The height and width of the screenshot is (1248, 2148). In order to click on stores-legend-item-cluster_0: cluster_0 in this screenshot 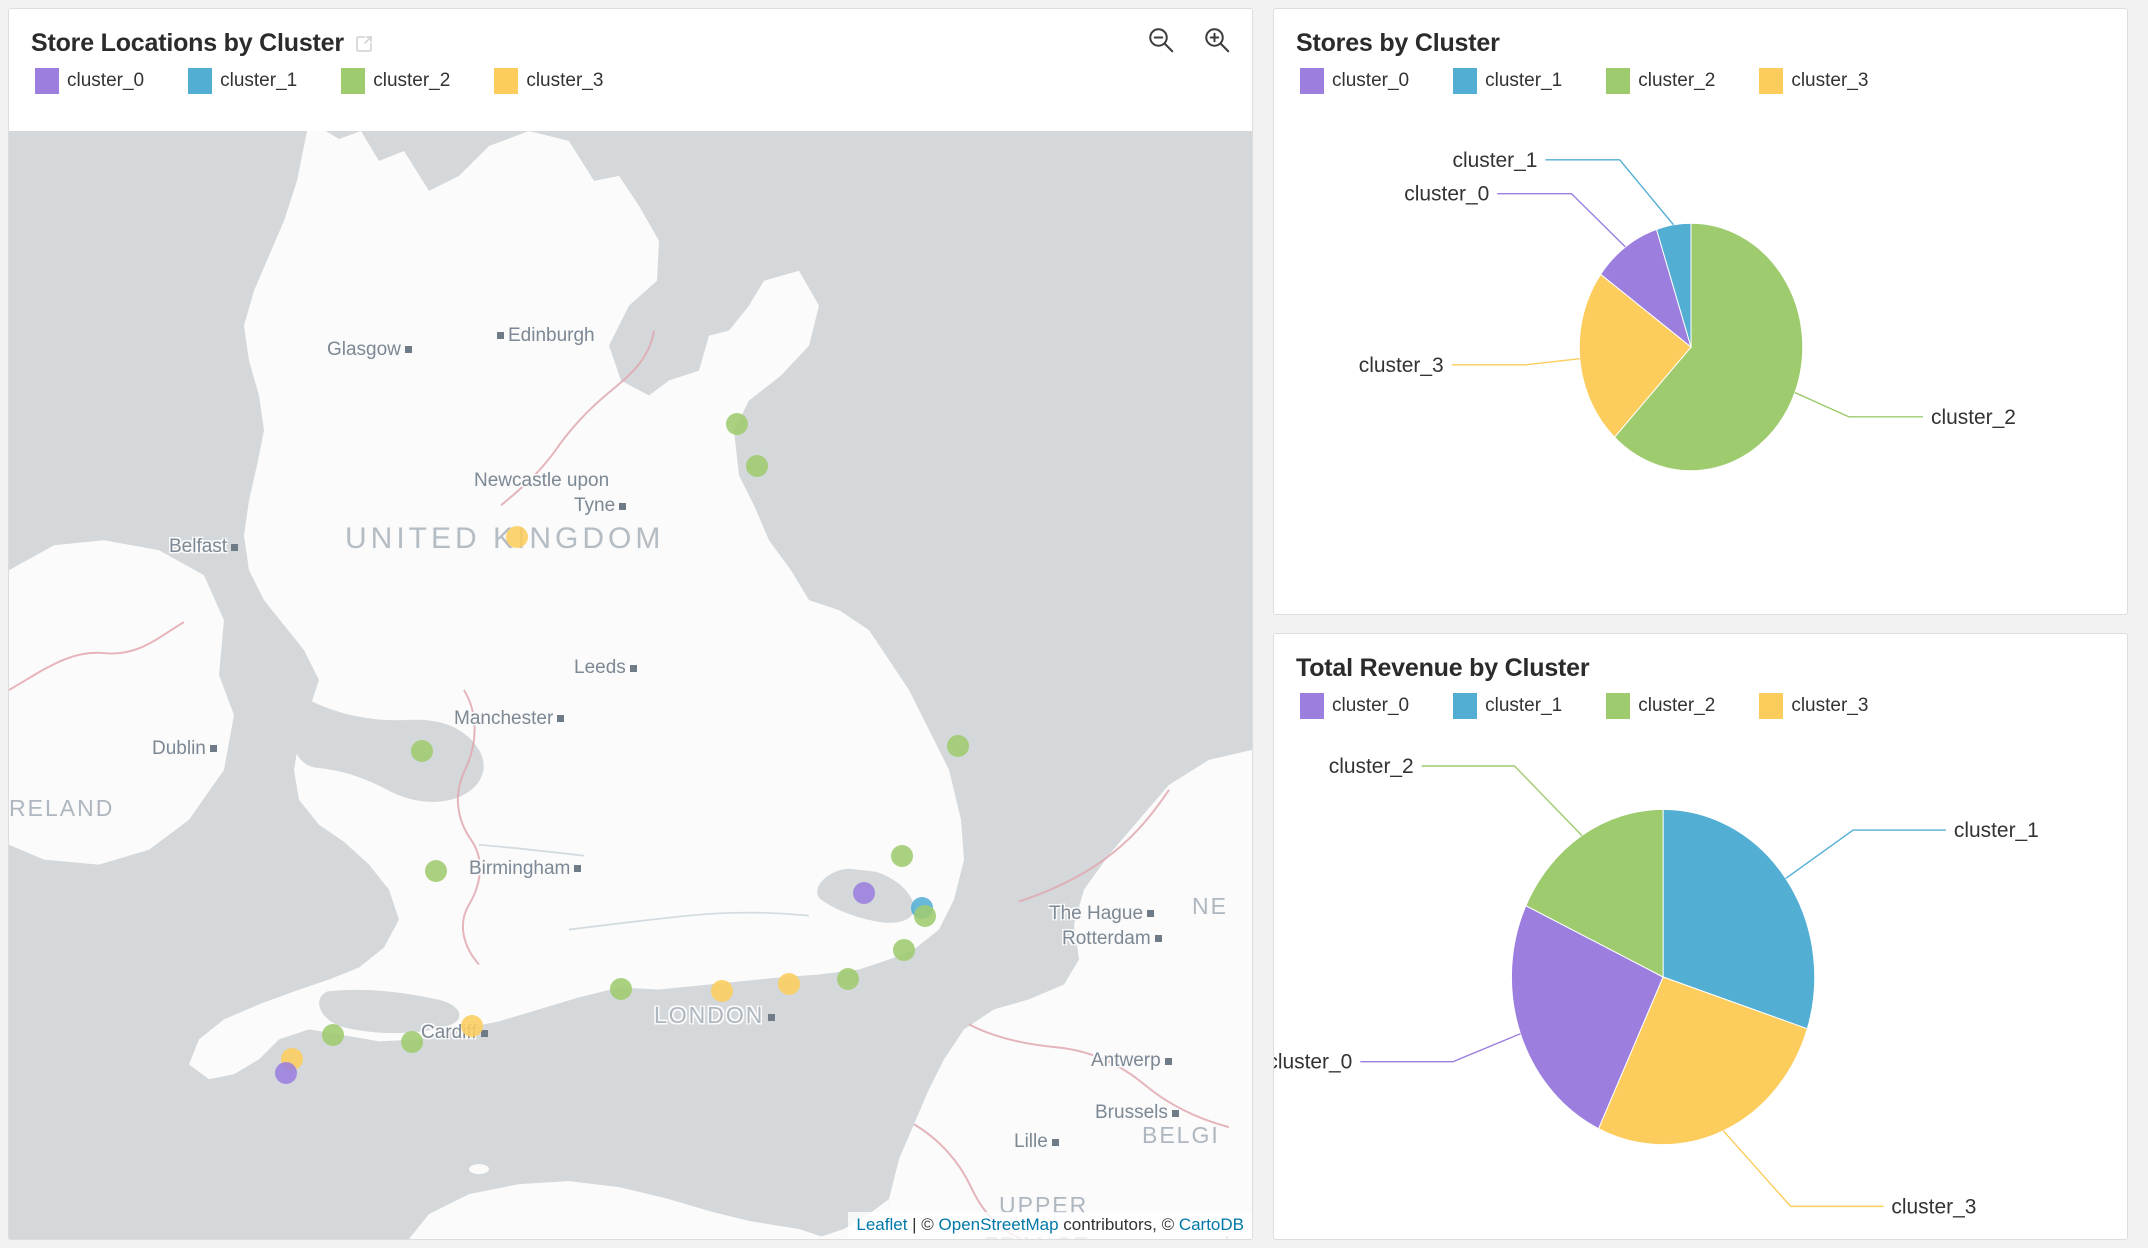, I will do `click(1354, 81)`.